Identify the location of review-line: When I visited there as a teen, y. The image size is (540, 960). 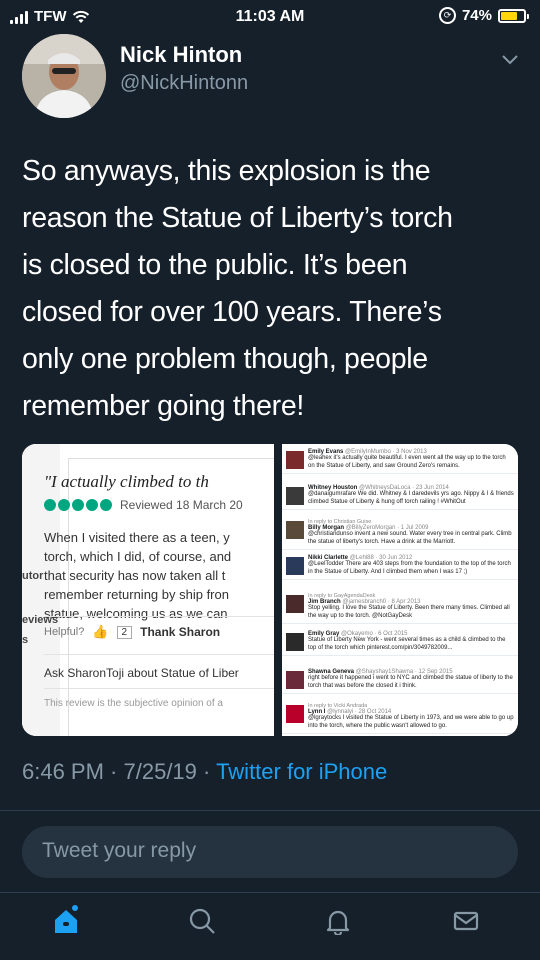
(137, 537).